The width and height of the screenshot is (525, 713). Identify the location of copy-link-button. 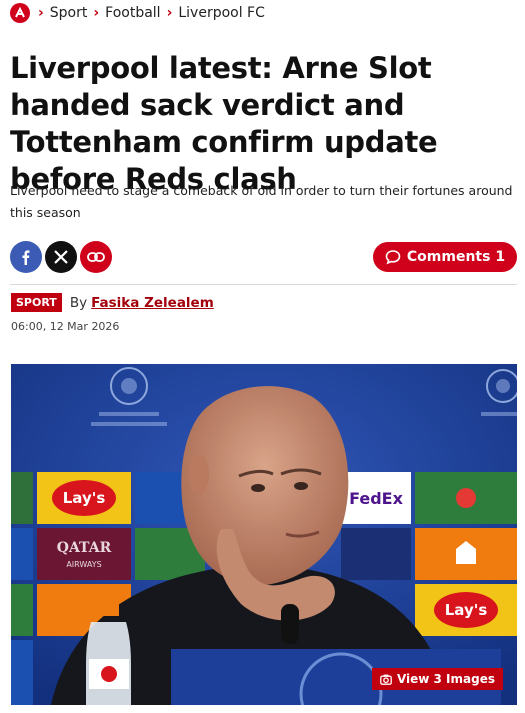
(96, 257).